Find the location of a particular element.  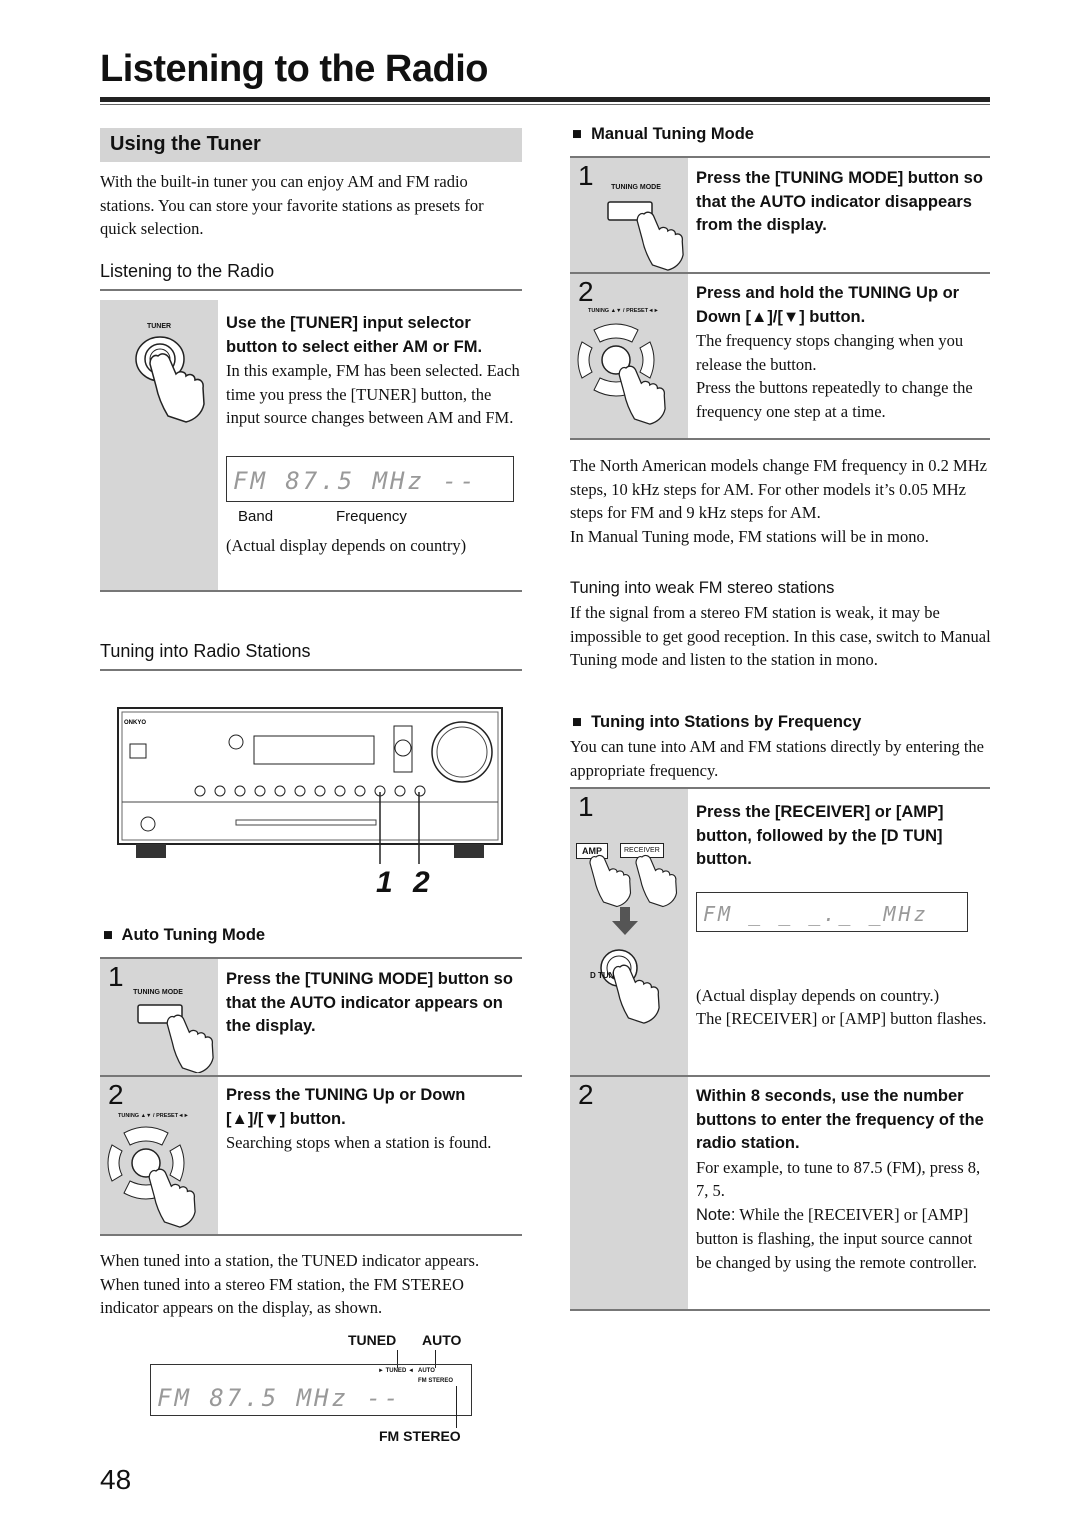

title-rule is located at coordinates (545, 99).